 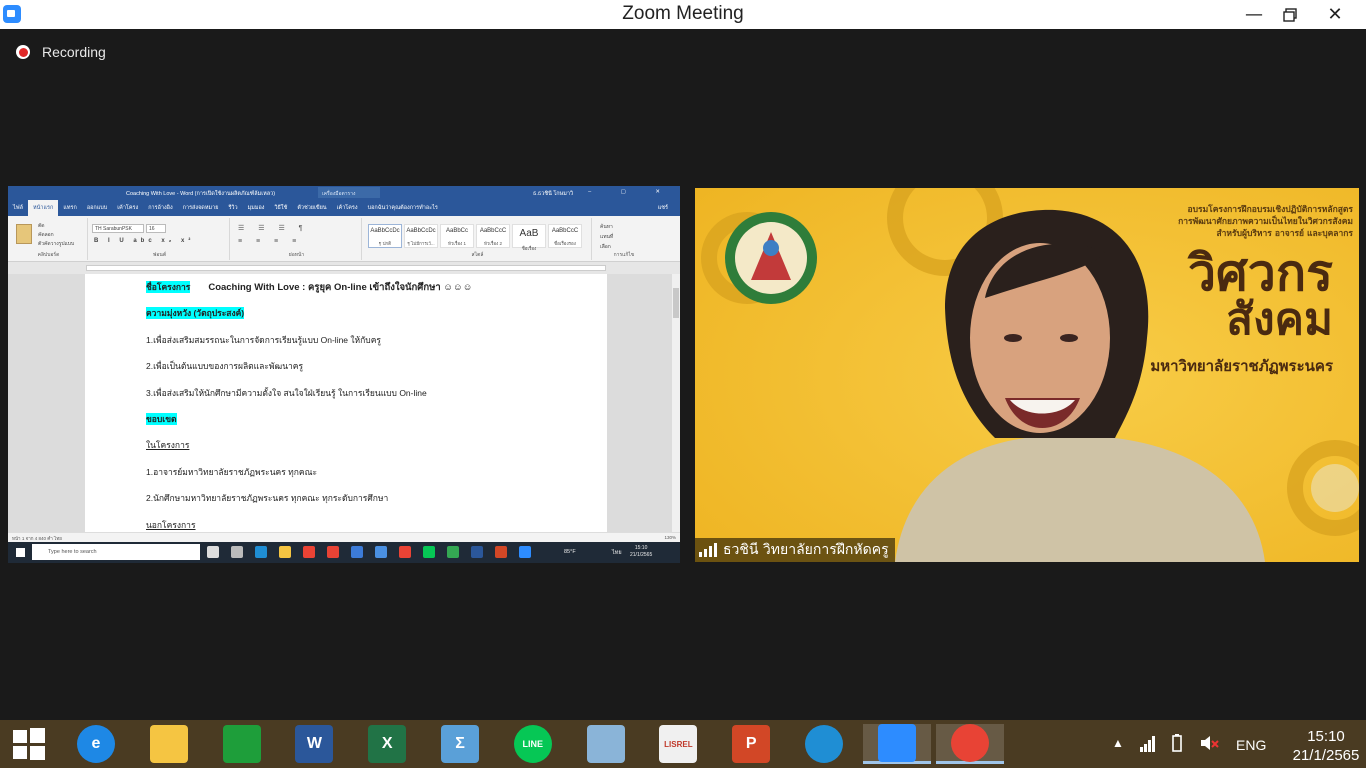 I want to click on word-tab: แทรก, so click(x=69, y=208).